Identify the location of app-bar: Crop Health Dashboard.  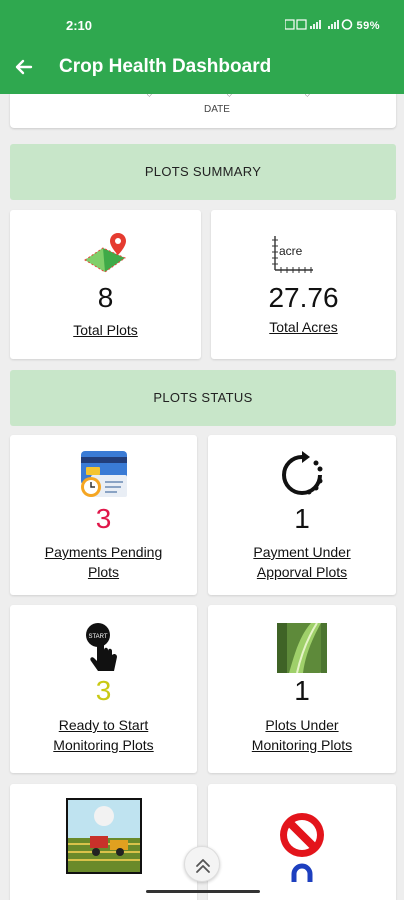
(202, 67).